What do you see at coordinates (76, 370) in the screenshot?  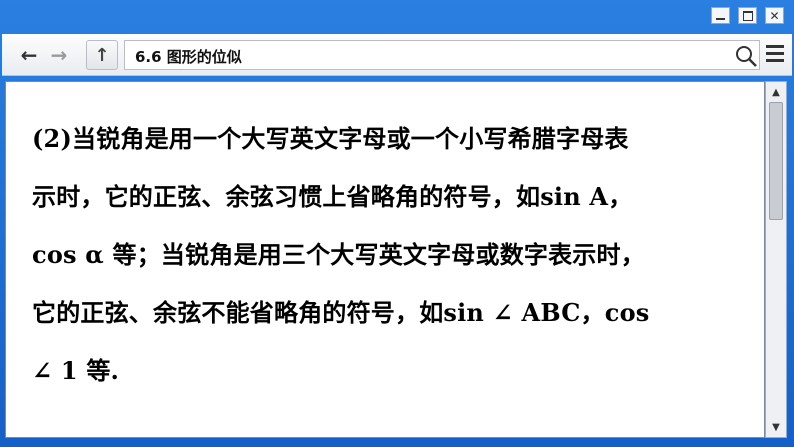 I see `text-line-5: ∠ 1 等.` at bounding box center [76, 370].